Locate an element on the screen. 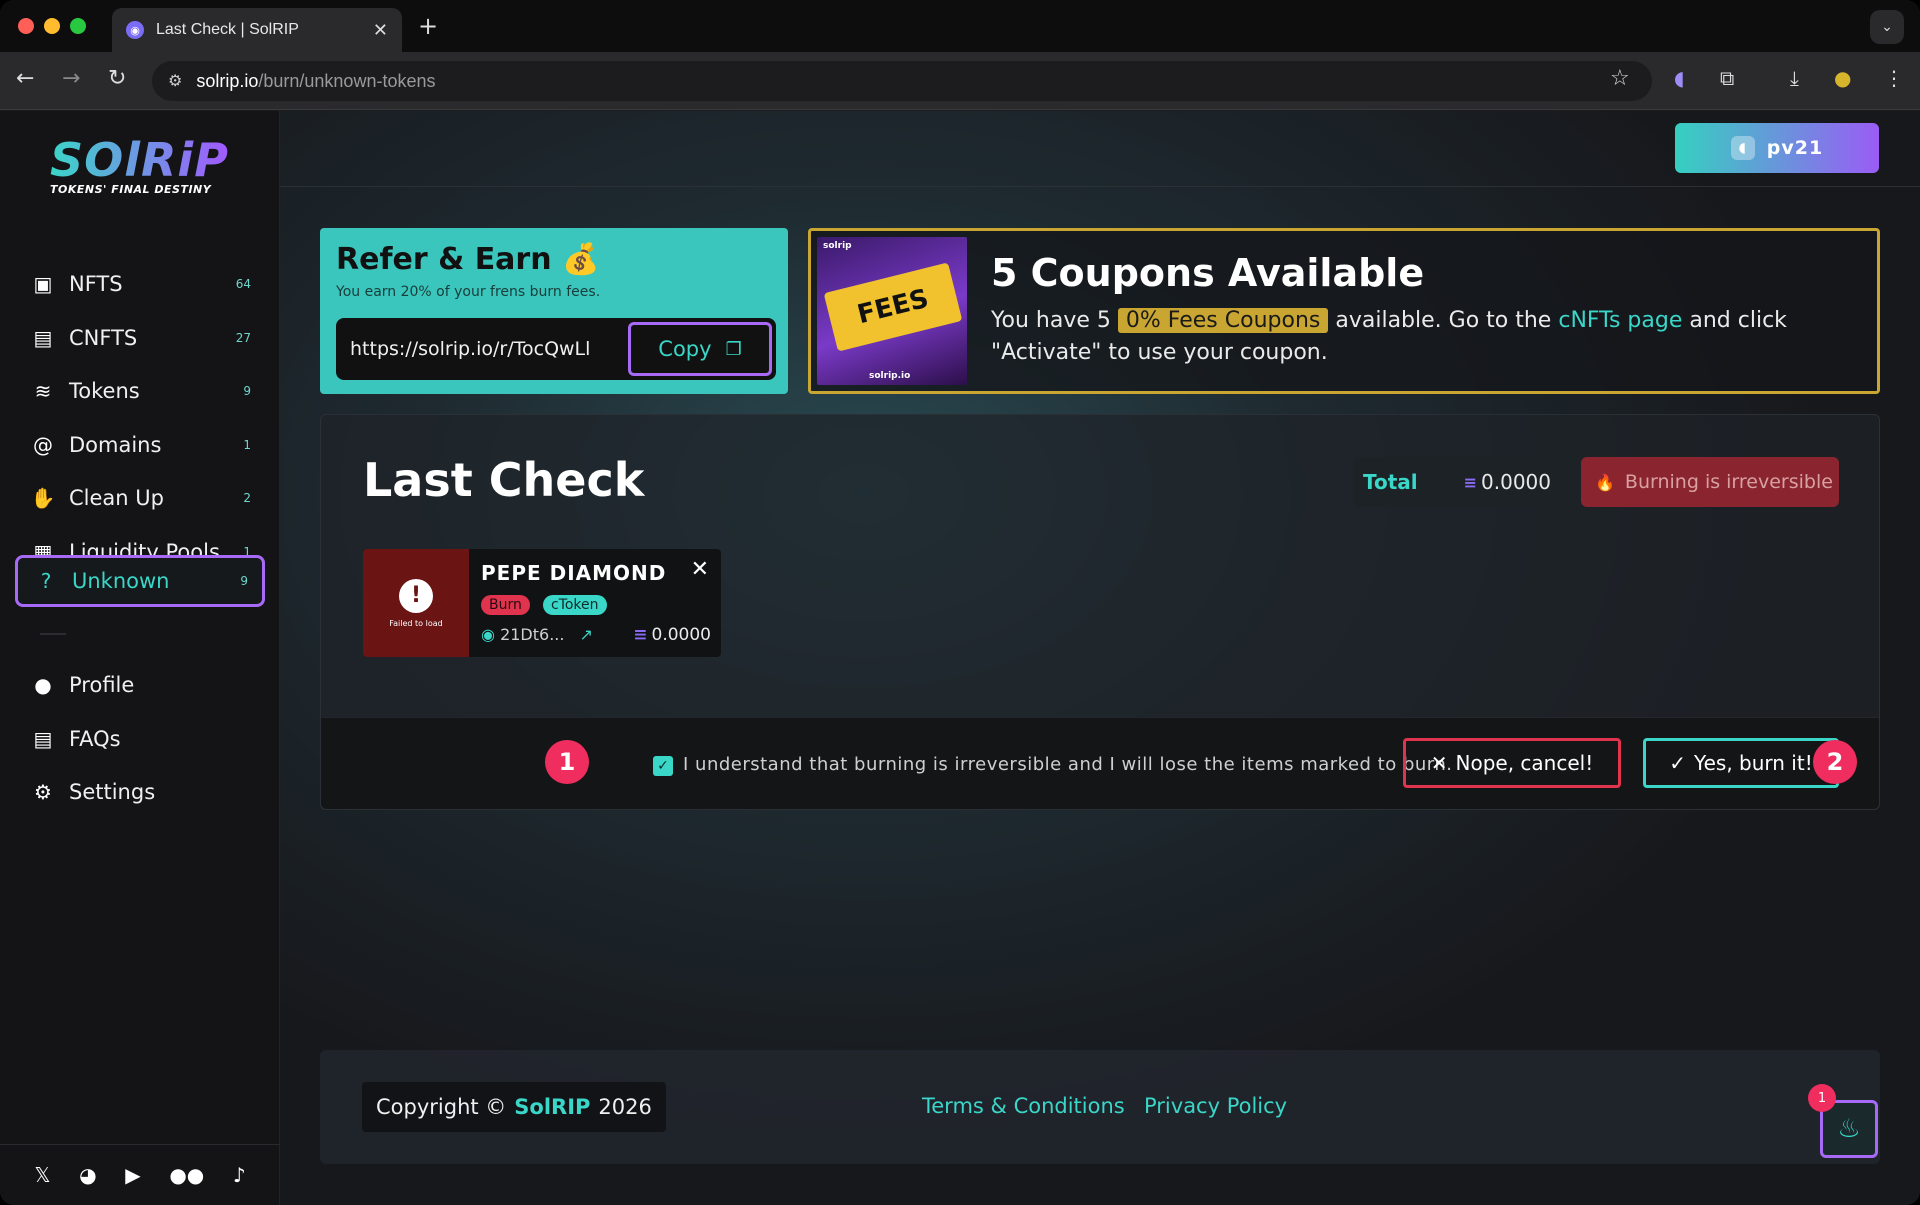 The width and height of the screenshot is (1920, 1205). sidebar-item-label: NFTS is located at coordinates (96, 284).